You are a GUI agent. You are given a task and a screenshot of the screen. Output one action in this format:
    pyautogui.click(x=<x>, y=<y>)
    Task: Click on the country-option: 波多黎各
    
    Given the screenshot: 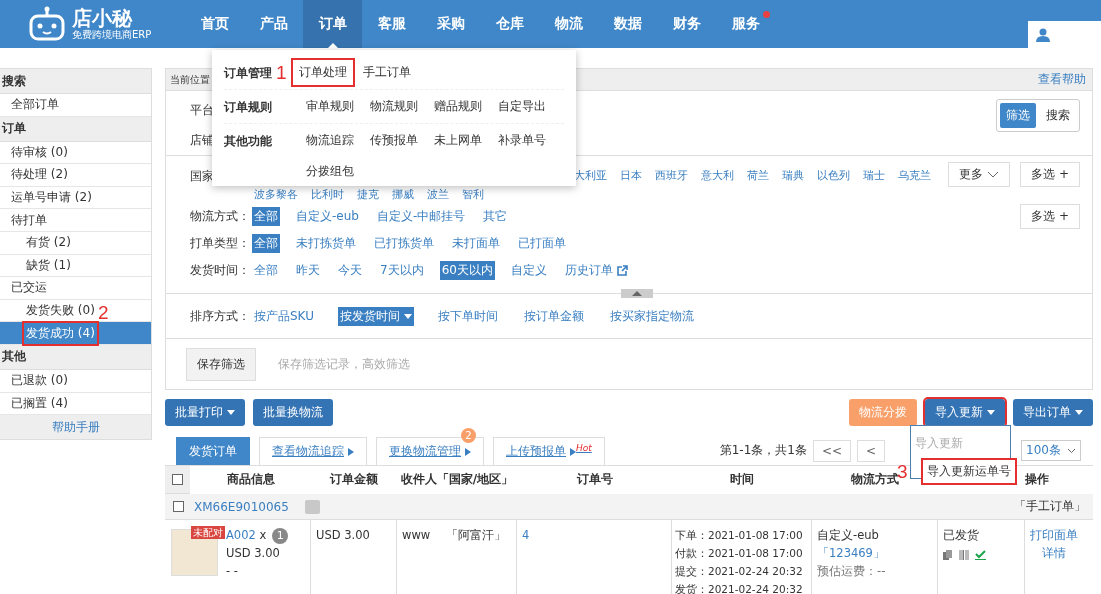 What is the action you would take?
    pyautogui.click(x=276, y=194)
    